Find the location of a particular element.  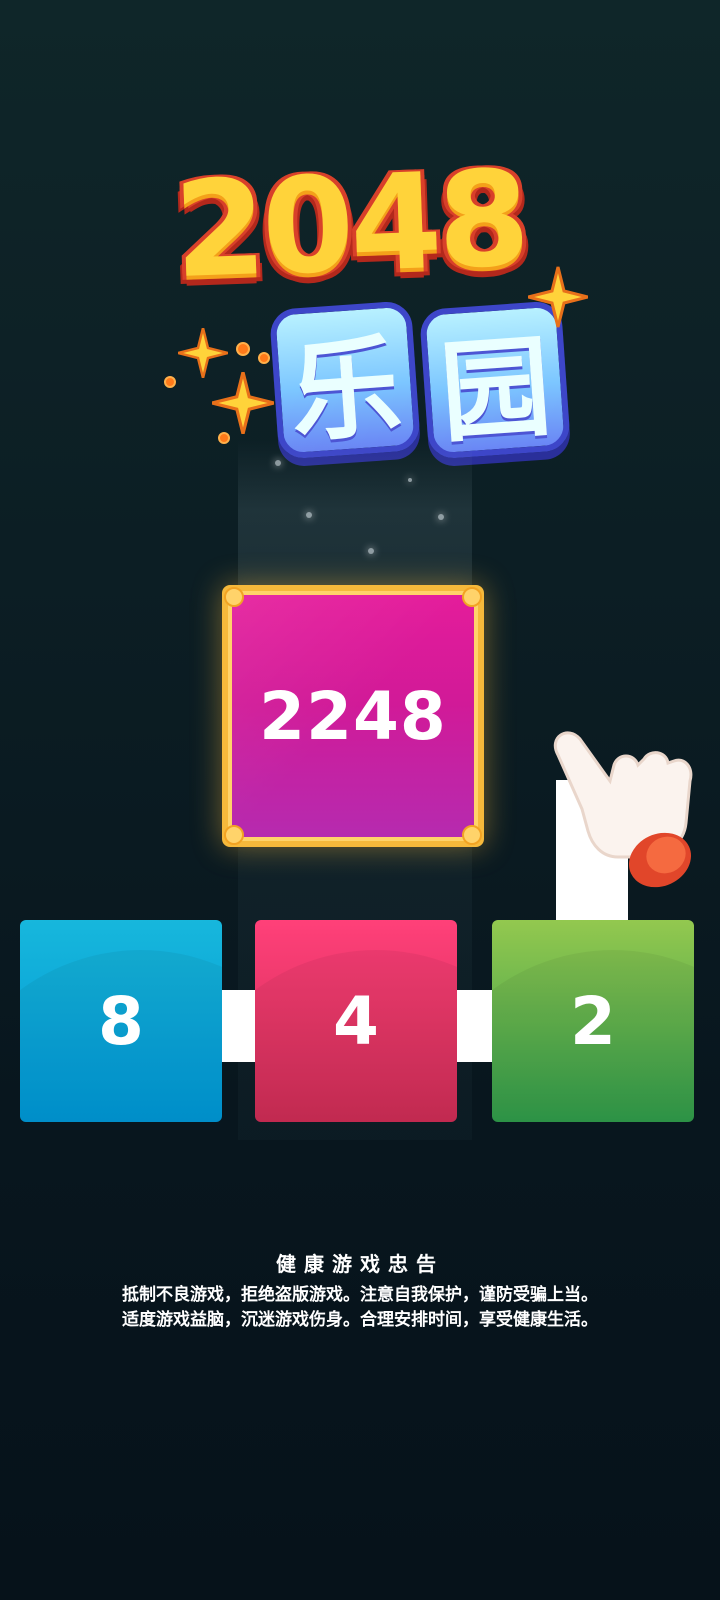

tile-8: 8 is located at coordinates (121, 1021).